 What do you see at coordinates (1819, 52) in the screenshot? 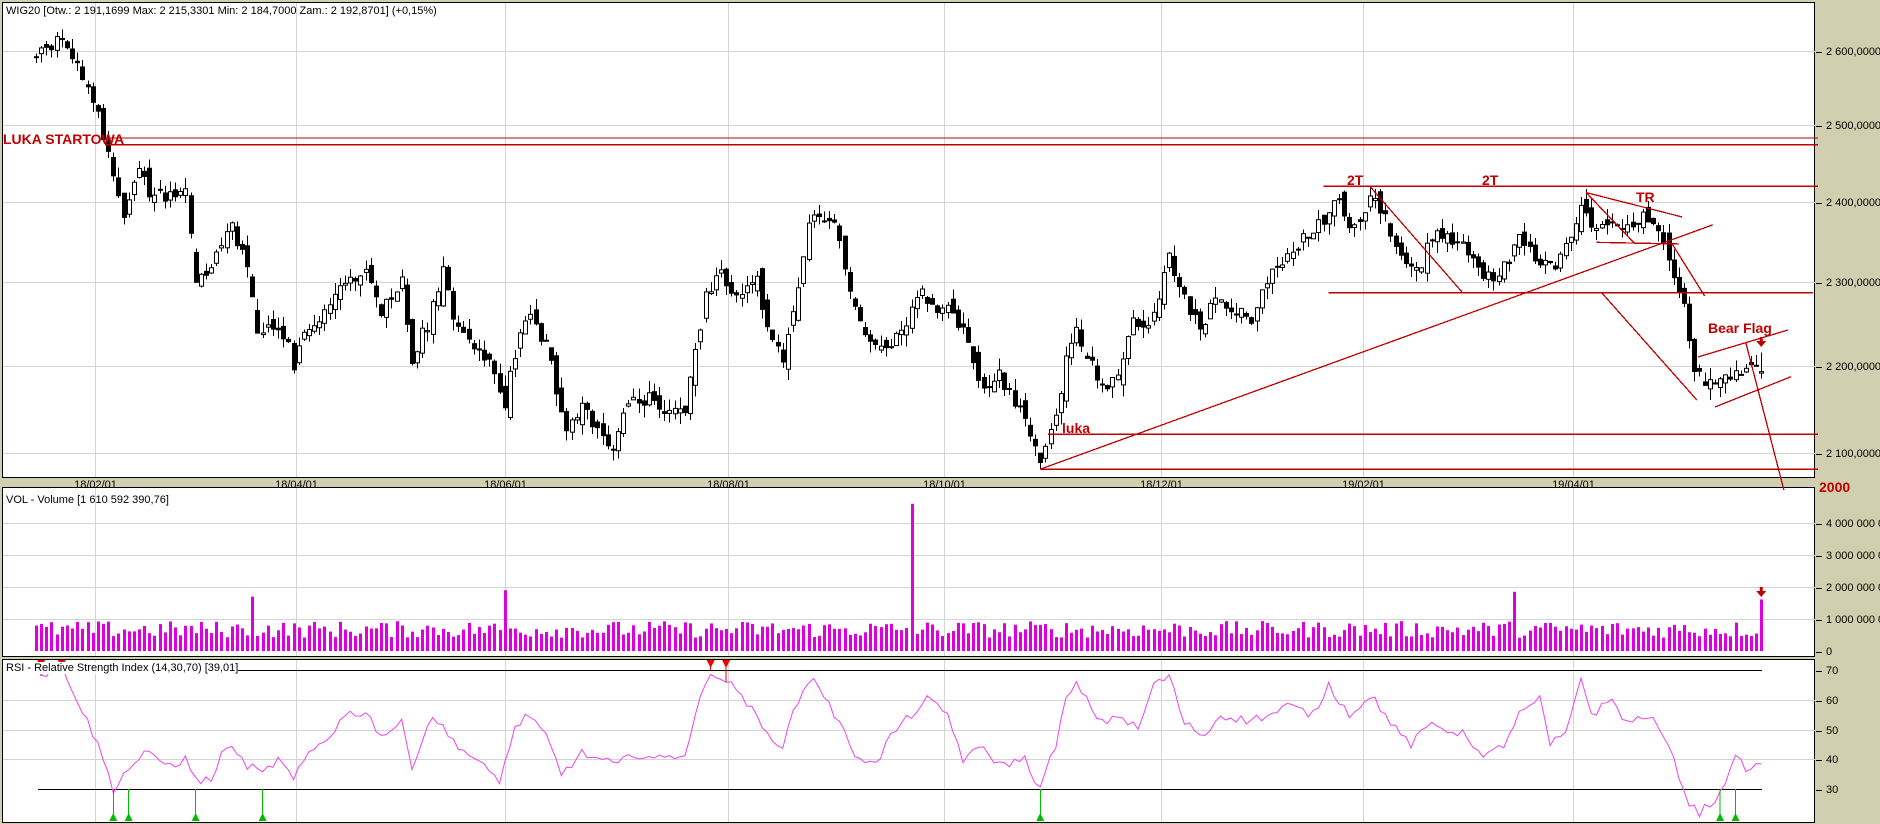
I see `price-axis-tick` at bounding box center [1819, 52].